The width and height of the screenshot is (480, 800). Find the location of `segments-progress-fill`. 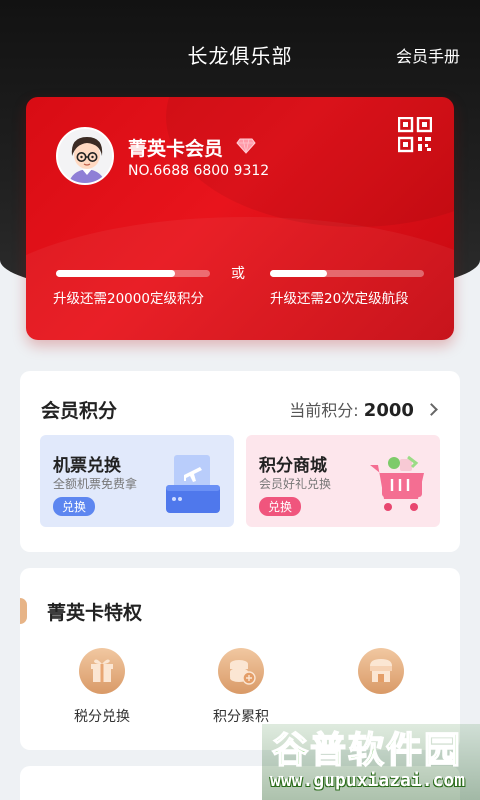

segments-progress-fill is located at coordinates (298, 273).